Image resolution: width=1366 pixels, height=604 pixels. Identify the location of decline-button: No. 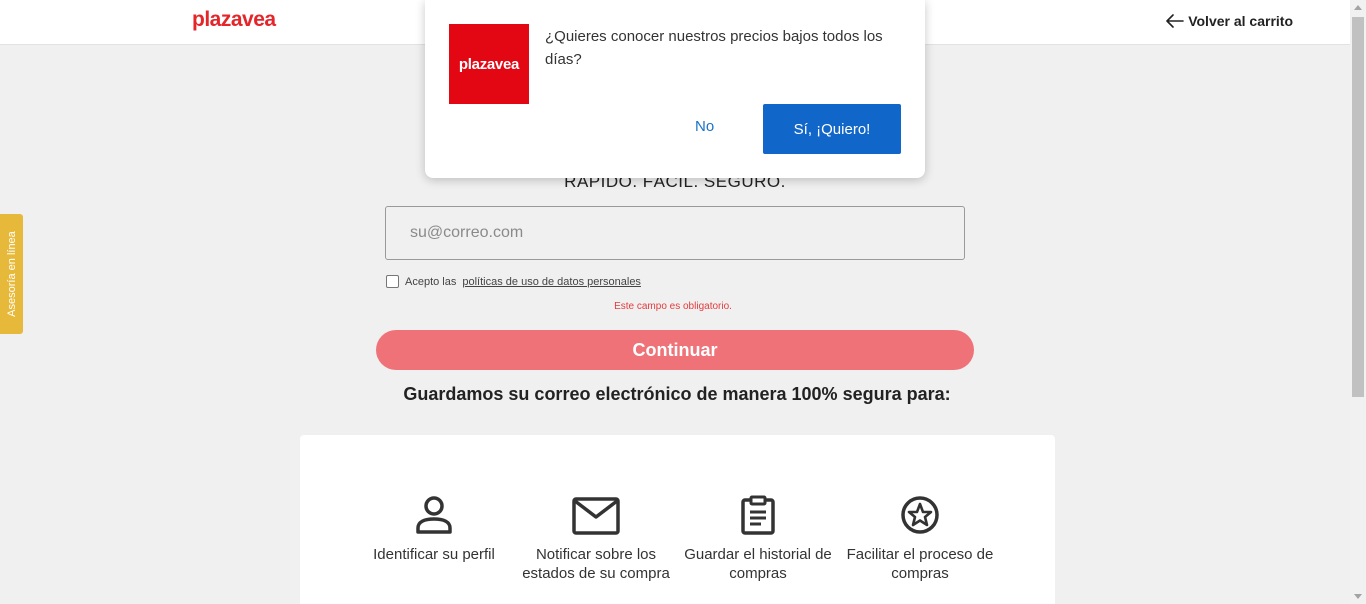
(704, 126).